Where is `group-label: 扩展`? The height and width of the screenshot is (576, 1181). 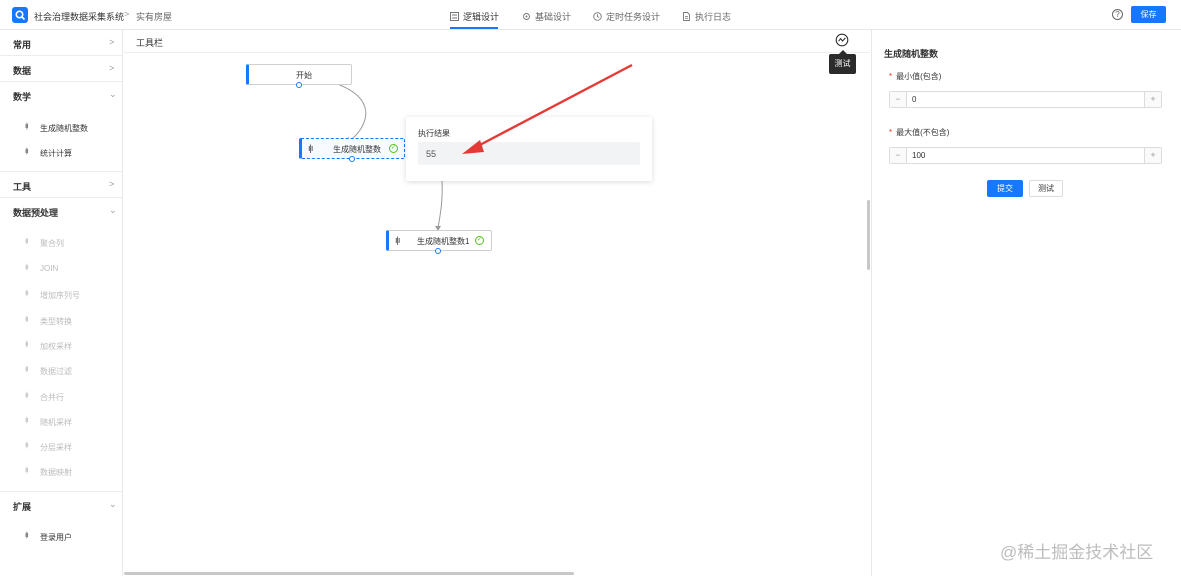 group-label: 扩展 is located at coordinates (22, 507).